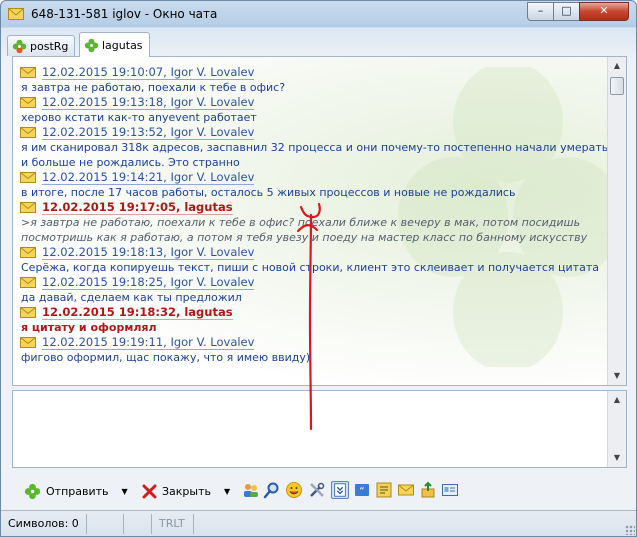 This screenshot has height=537, width=637. What do you see at coordinates (137, 207) in the screenshot?
I see `message-header: 12.02.2015 19:17:05, lagutas` at bounding box center [137, 207].